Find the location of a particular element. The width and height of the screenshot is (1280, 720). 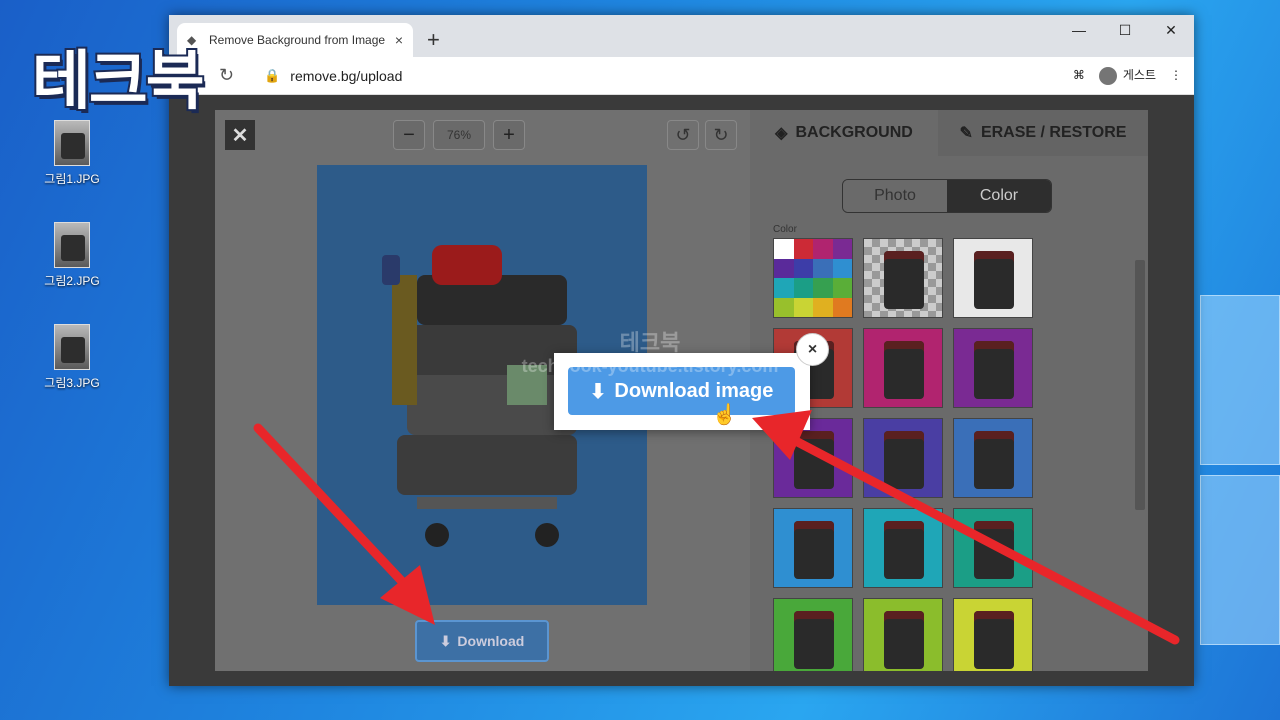

scrollbar is located at coordinates (1140, 385).